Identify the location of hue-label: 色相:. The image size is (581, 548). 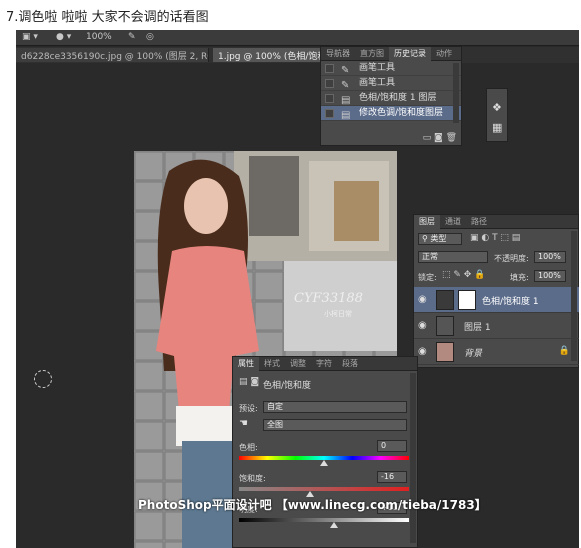
(248, 447).